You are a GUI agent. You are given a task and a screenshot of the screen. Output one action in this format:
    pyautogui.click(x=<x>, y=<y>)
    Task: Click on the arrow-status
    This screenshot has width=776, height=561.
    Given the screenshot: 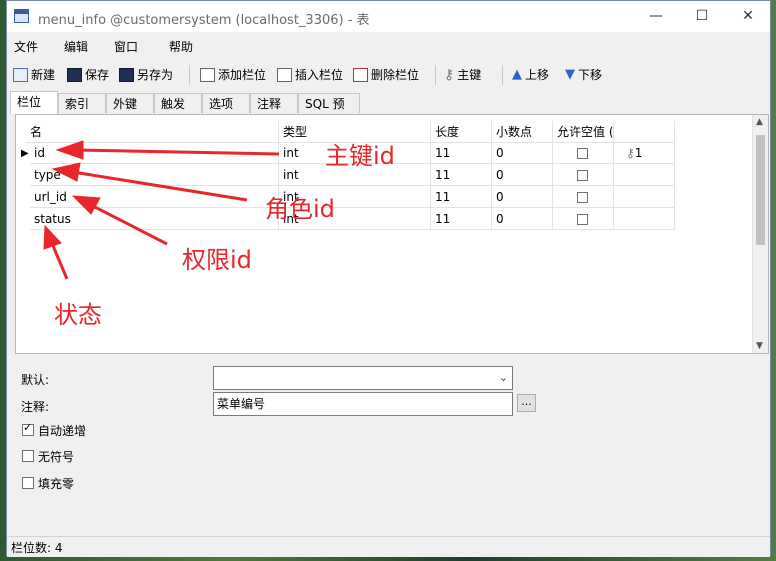 What is the action you would take?
    pyautogui.click(x=59, y=260)
    